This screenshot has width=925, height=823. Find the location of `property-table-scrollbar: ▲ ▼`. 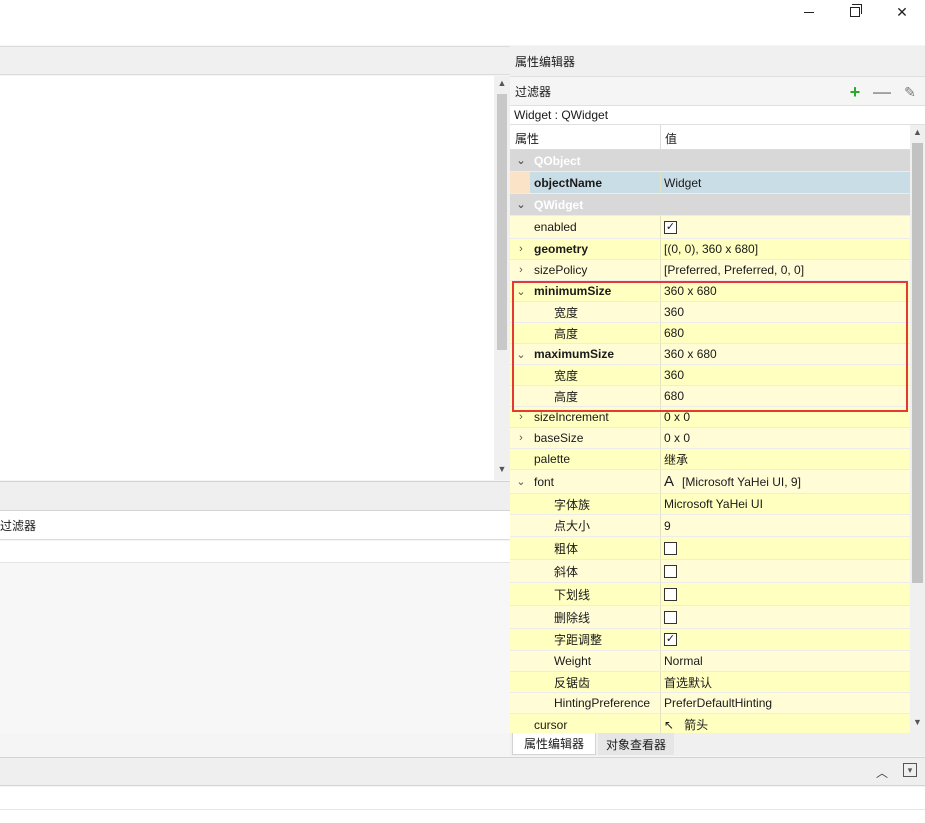

property-table-scrollbar: ▲ ▼ is located at coordinates (917, 429).